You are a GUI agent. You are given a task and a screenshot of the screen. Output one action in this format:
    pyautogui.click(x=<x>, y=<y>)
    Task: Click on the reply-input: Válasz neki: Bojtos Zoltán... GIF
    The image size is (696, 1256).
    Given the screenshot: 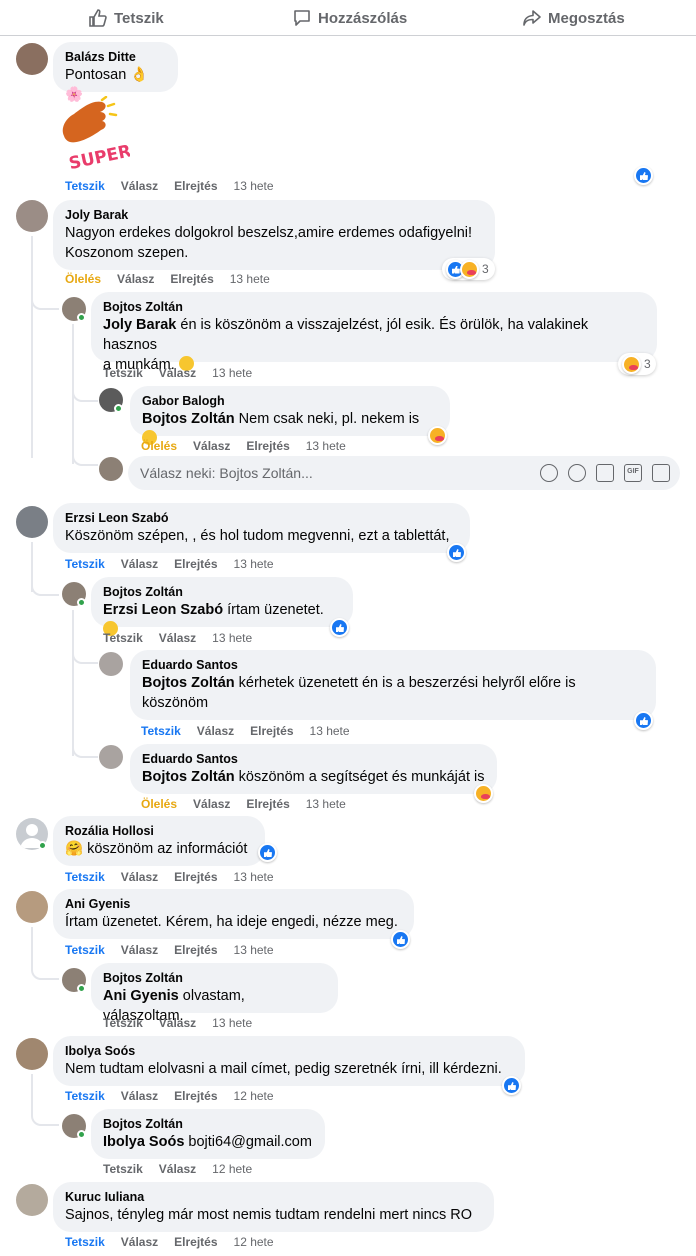 What is the action you would take?
    pyautogui.click(x=404, y=473)
    